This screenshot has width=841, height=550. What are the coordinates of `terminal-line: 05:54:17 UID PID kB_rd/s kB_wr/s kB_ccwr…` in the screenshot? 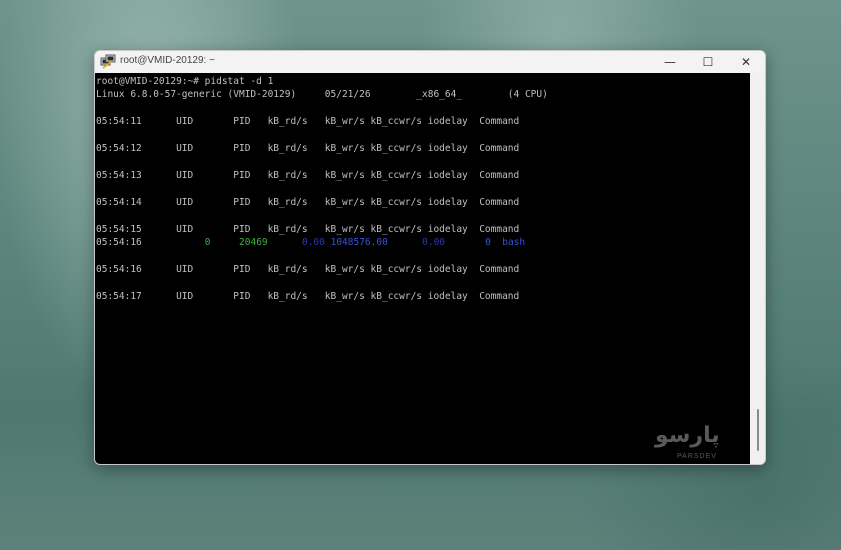 It's located at (308, 296).